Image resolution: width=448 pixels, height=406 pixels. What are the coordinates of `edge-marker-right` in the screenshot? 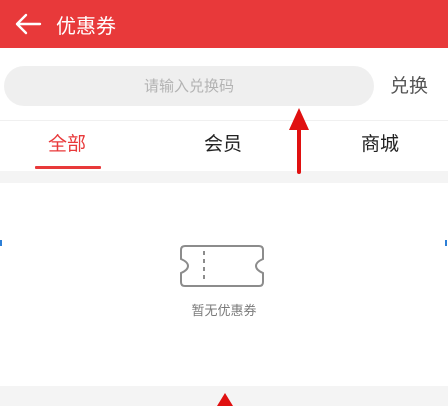 It's located at (446, 243).